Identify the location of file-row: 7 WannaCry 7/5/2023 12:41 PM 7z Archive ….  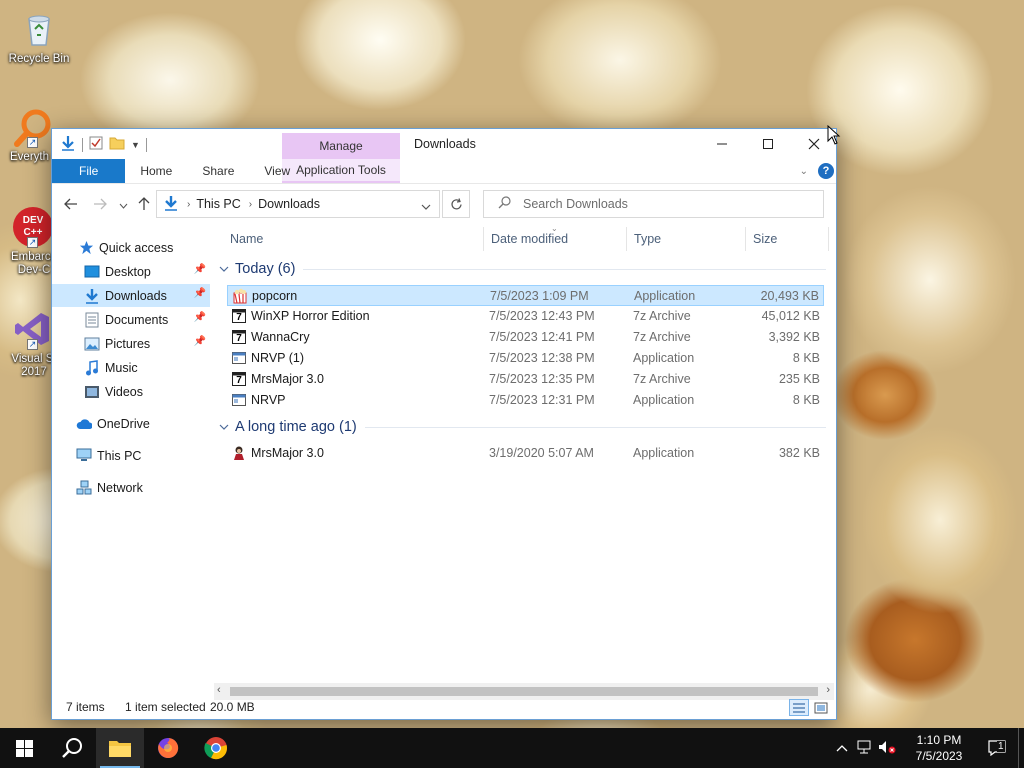
(525, 337).